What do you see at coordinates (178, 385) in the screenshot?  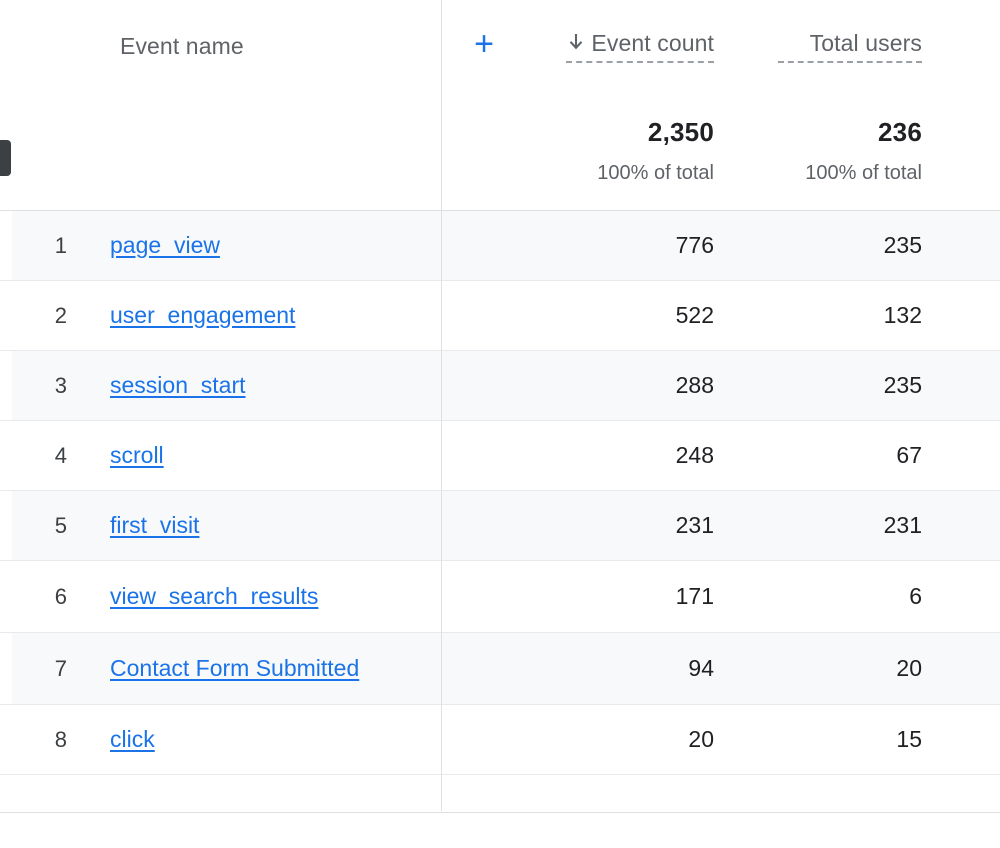 I see `event-name-link: session_start` at bounding box center [178, 385].